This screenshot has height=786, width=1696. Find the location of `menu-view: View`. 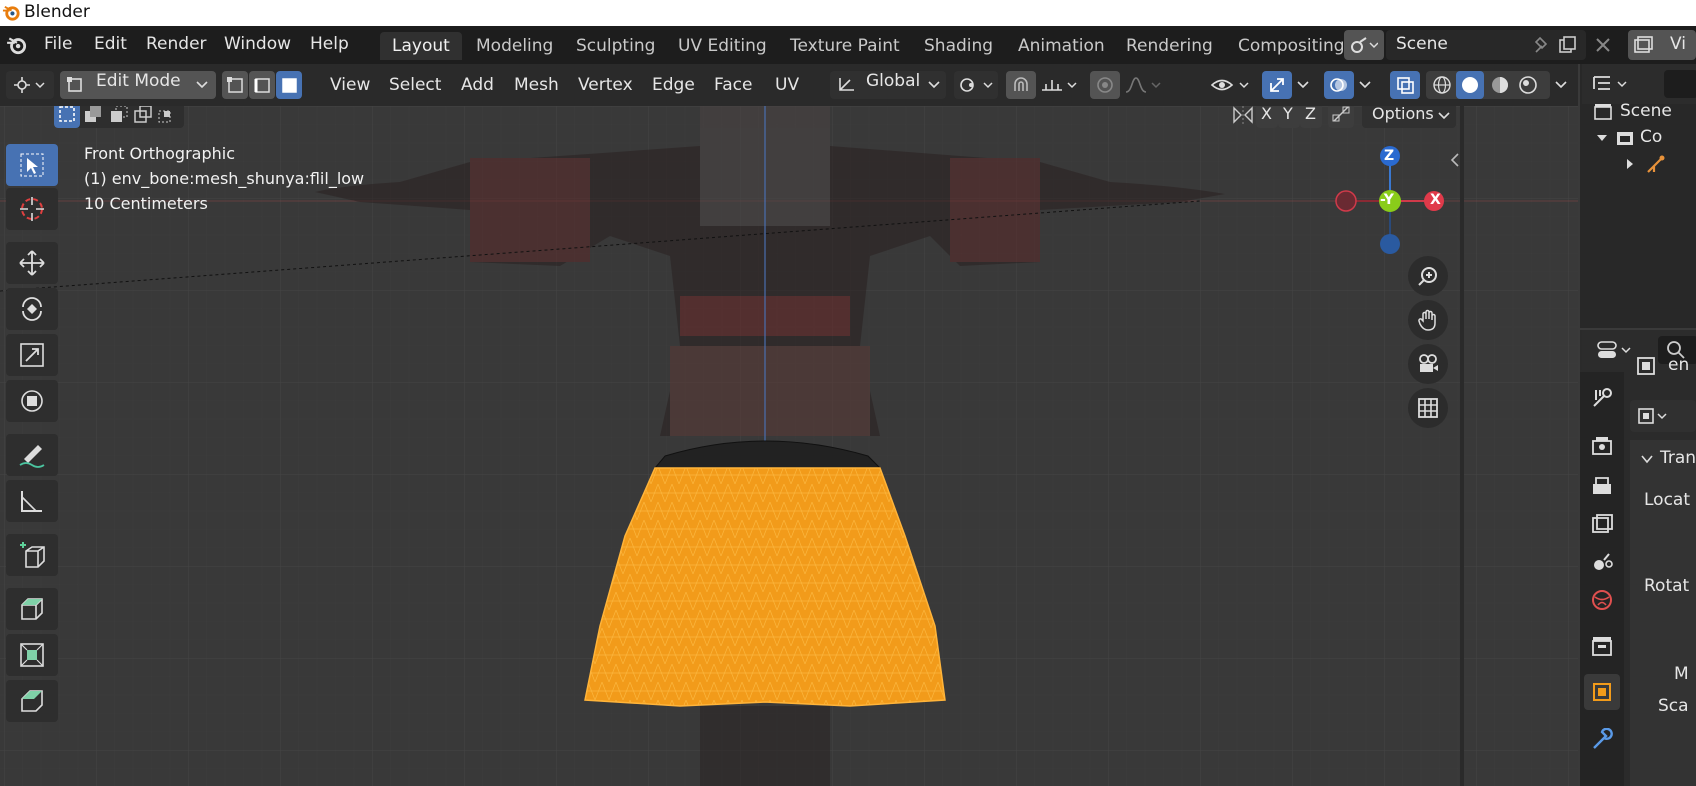

menu-view: View is located at coordinates (350, 85).